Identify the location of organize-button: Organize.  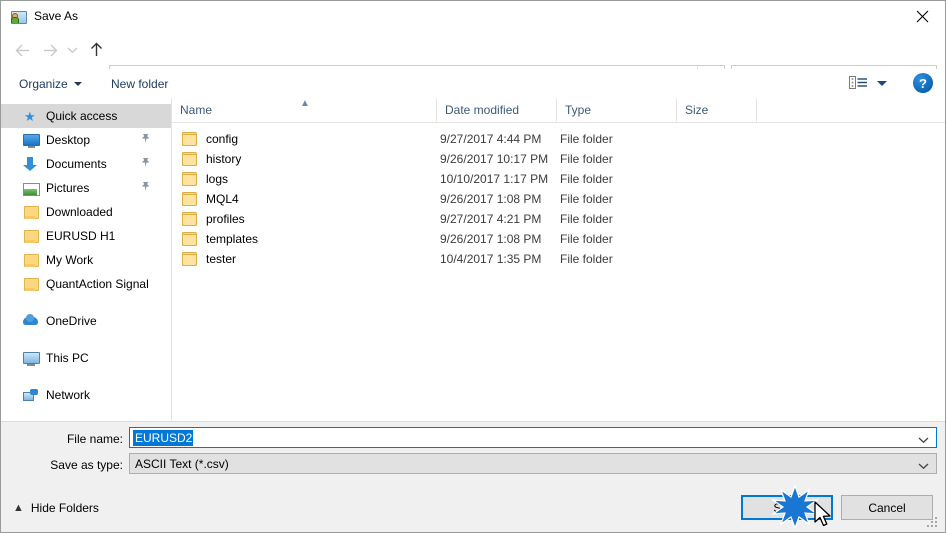
(50, 83).